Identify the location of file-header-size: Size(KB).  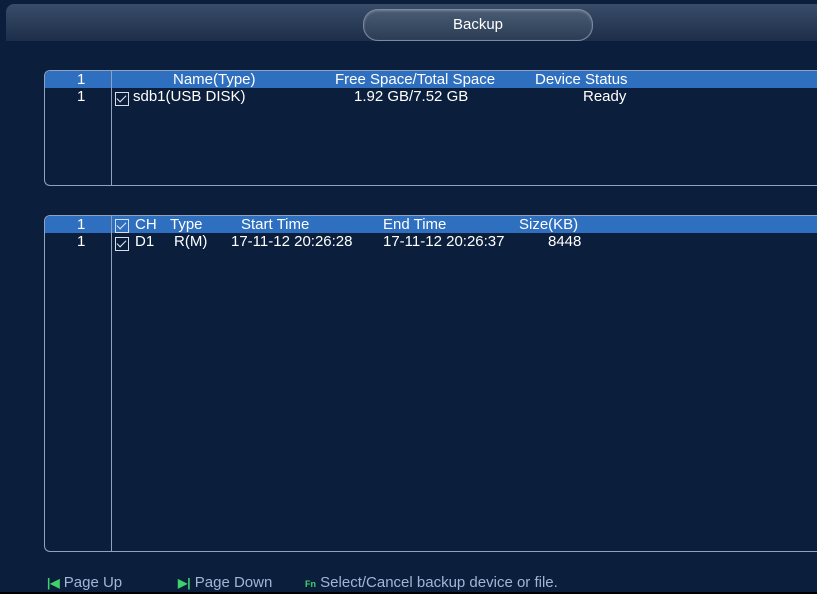
(548, 224).